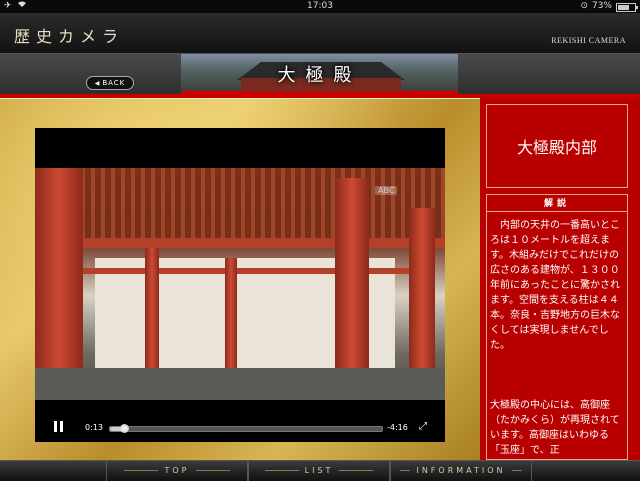 The height and width of the screenshot is (481, 640). What do you see at coordinates (240, 203) in the screenshot?
I see `scene-ceiling` at bounding box center [240, 203].